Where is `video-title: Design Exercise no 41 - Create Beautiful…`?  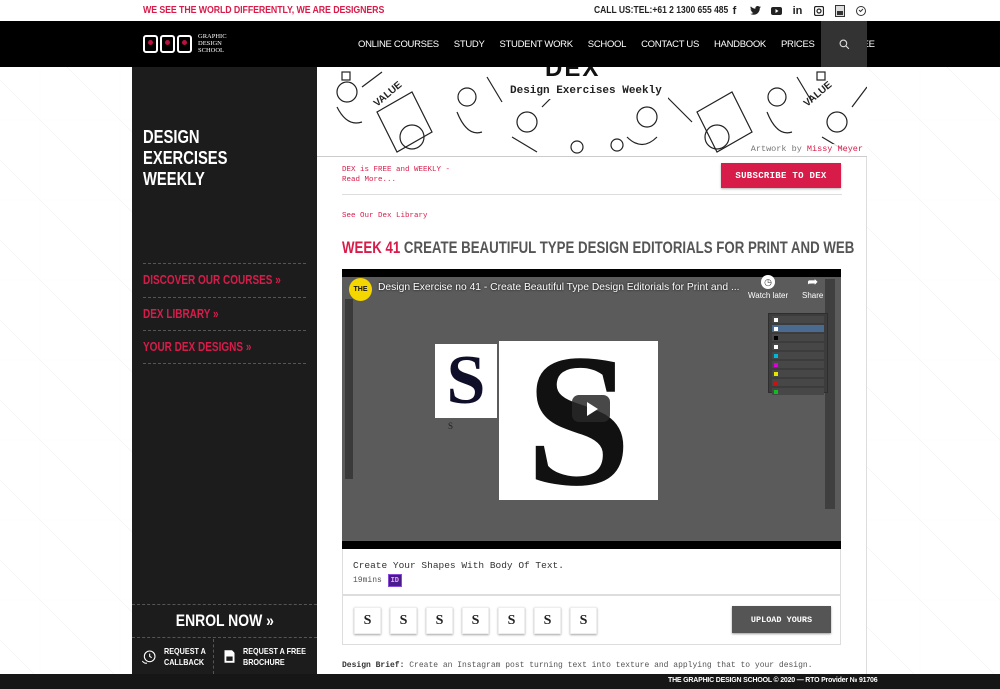
video-title: Design Exercise no 41 - Create Beautiful… is located at coordinates (559, 287).